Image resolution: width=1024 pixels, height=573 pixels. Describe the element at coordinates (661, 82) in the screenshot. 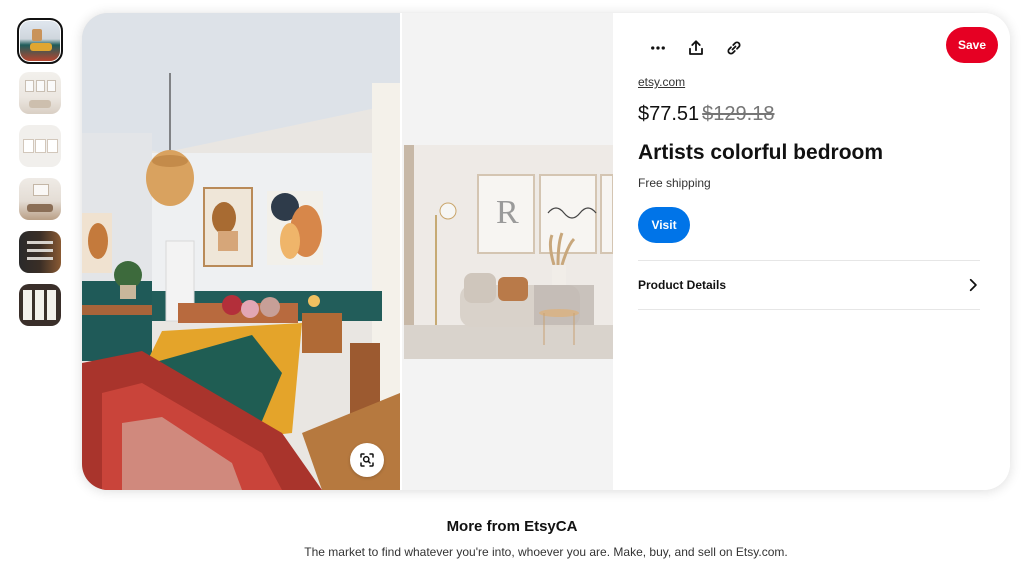

I see `source-link: etsy.com` at that location.